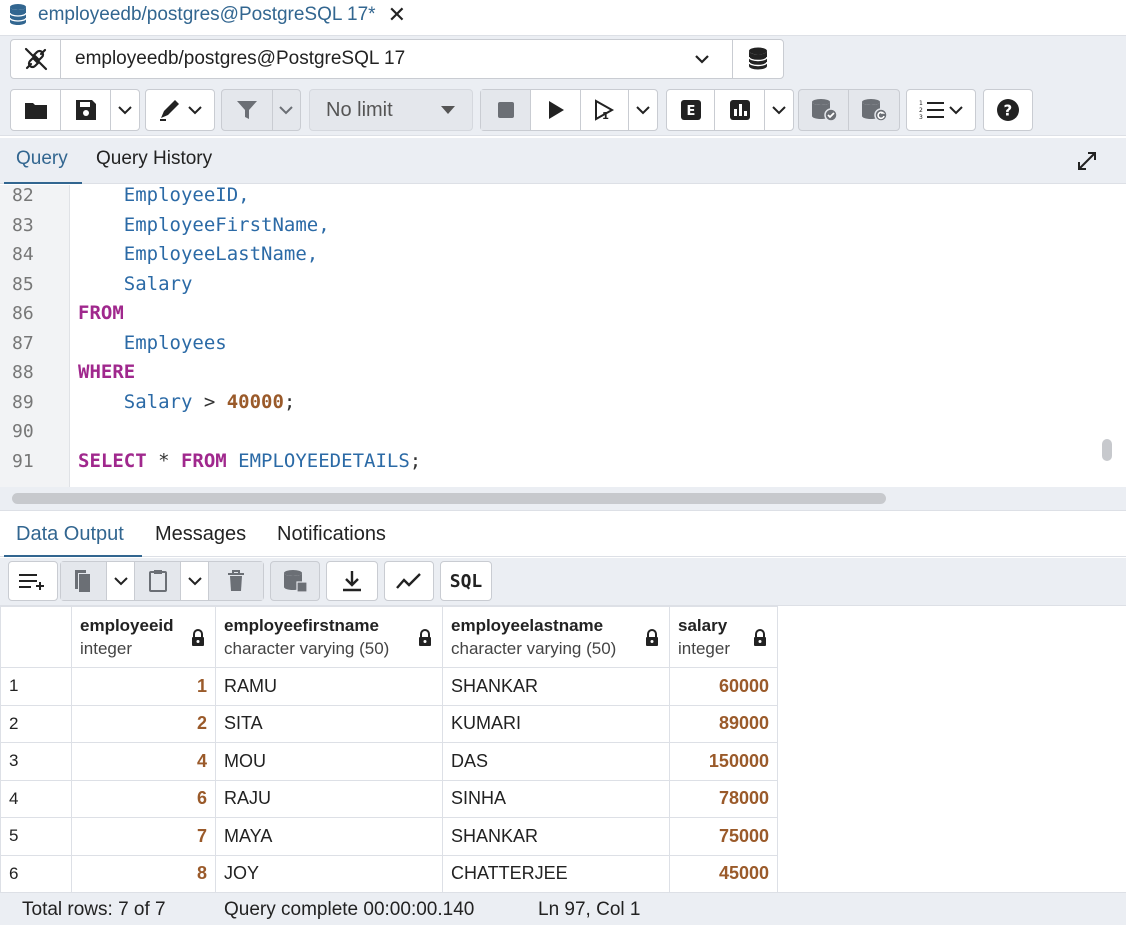 The width and height of the screenshot is (1126, 925). I want to click on open-file-button, so click(36, 110).